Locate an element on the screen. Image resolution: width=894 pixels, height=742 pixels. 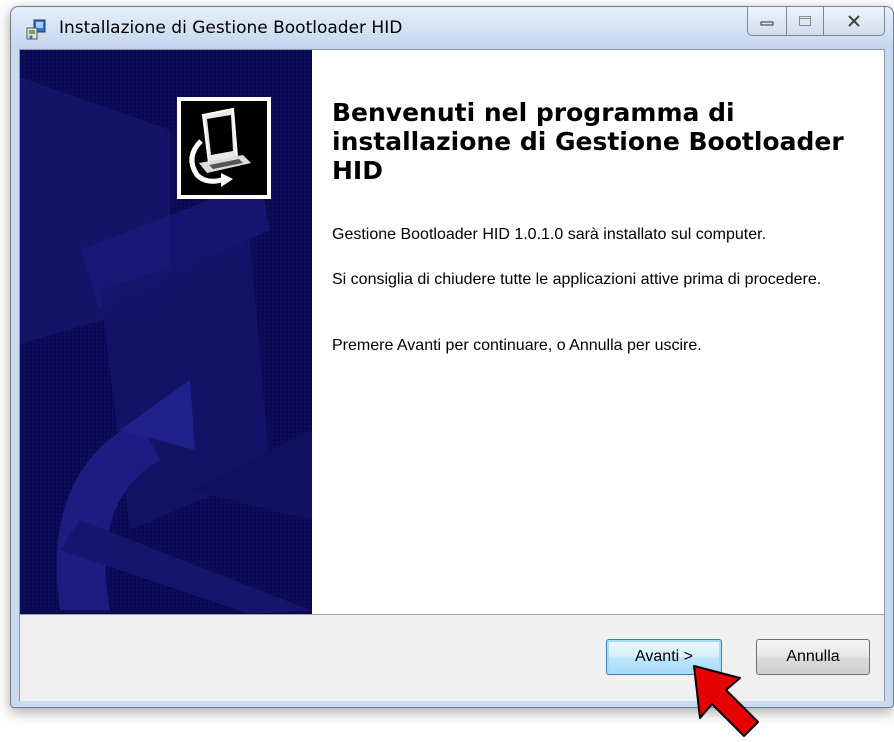
minimize-button is located at coordinates (767, 21).